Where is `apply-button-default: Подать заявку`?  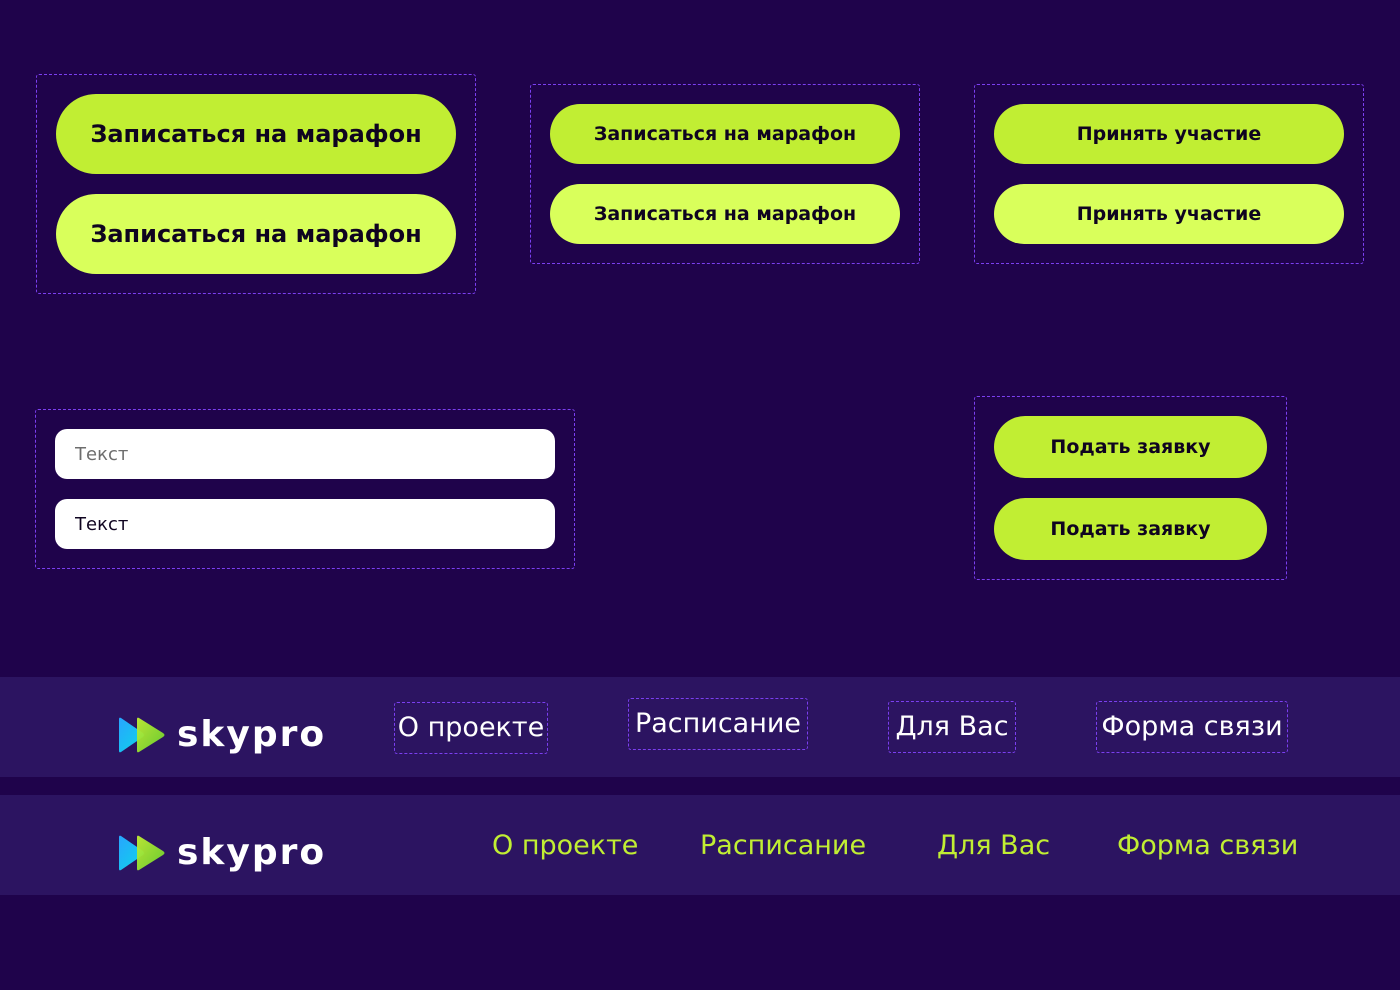 apply-button-default: Подать заявку is located at coordinates (1130, 447).